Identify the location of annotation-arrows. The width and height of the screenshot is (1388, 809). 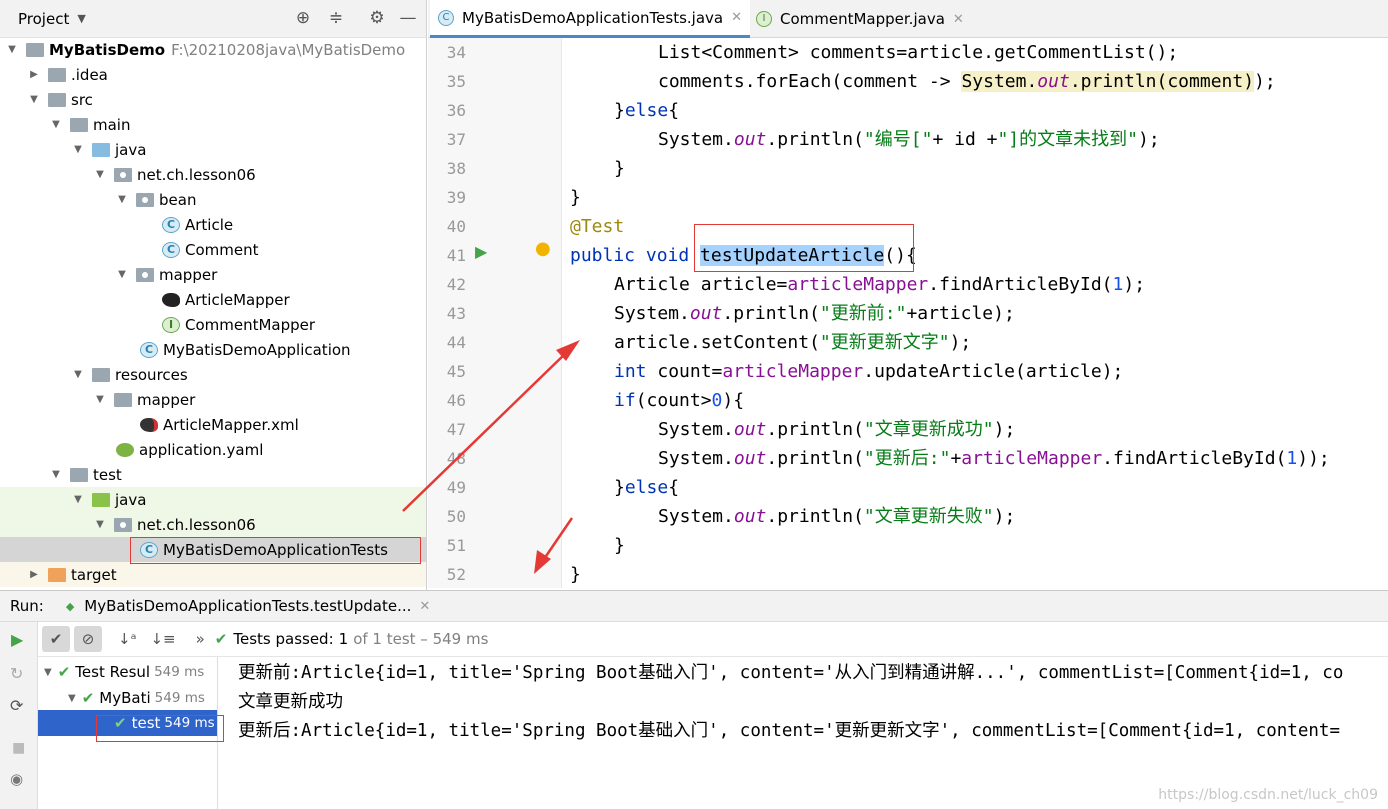
(491, 457).